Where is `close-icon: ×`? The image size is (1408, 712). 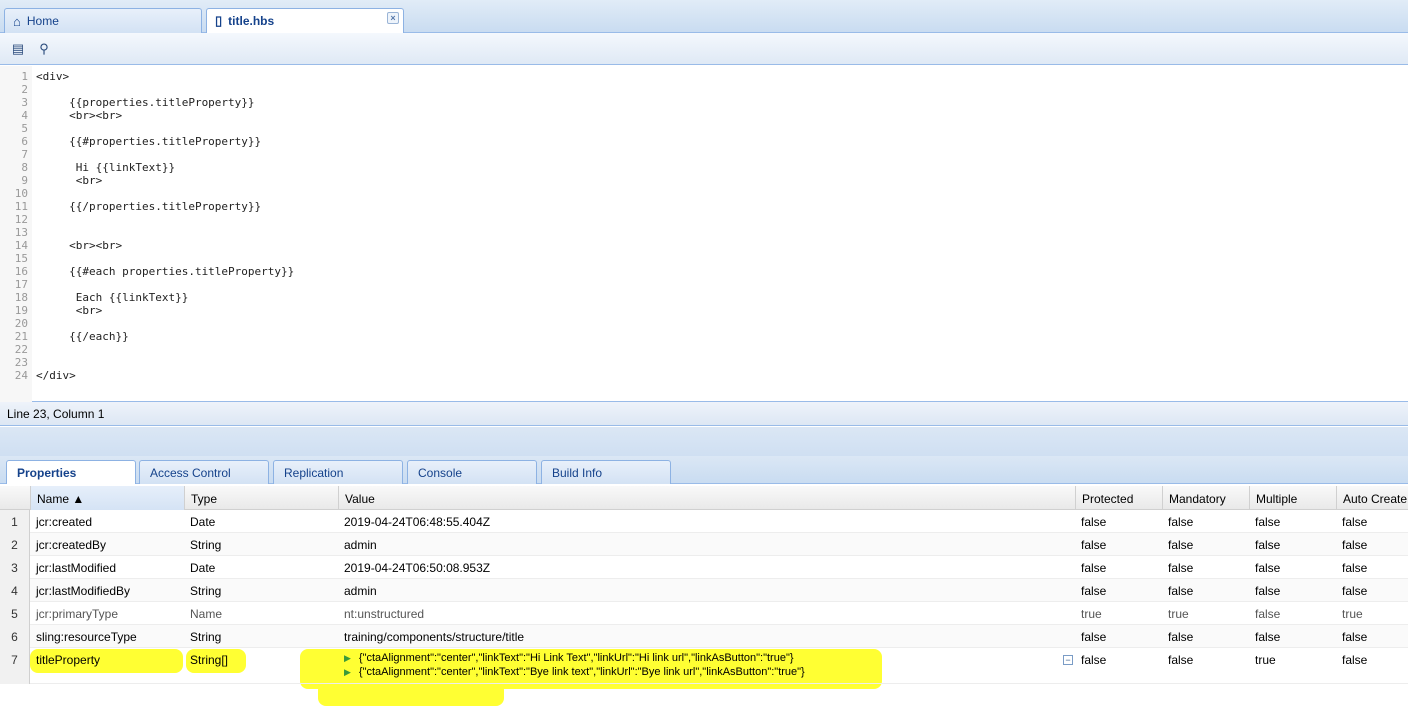
close-icon: × is located at coordinates (393, 18).